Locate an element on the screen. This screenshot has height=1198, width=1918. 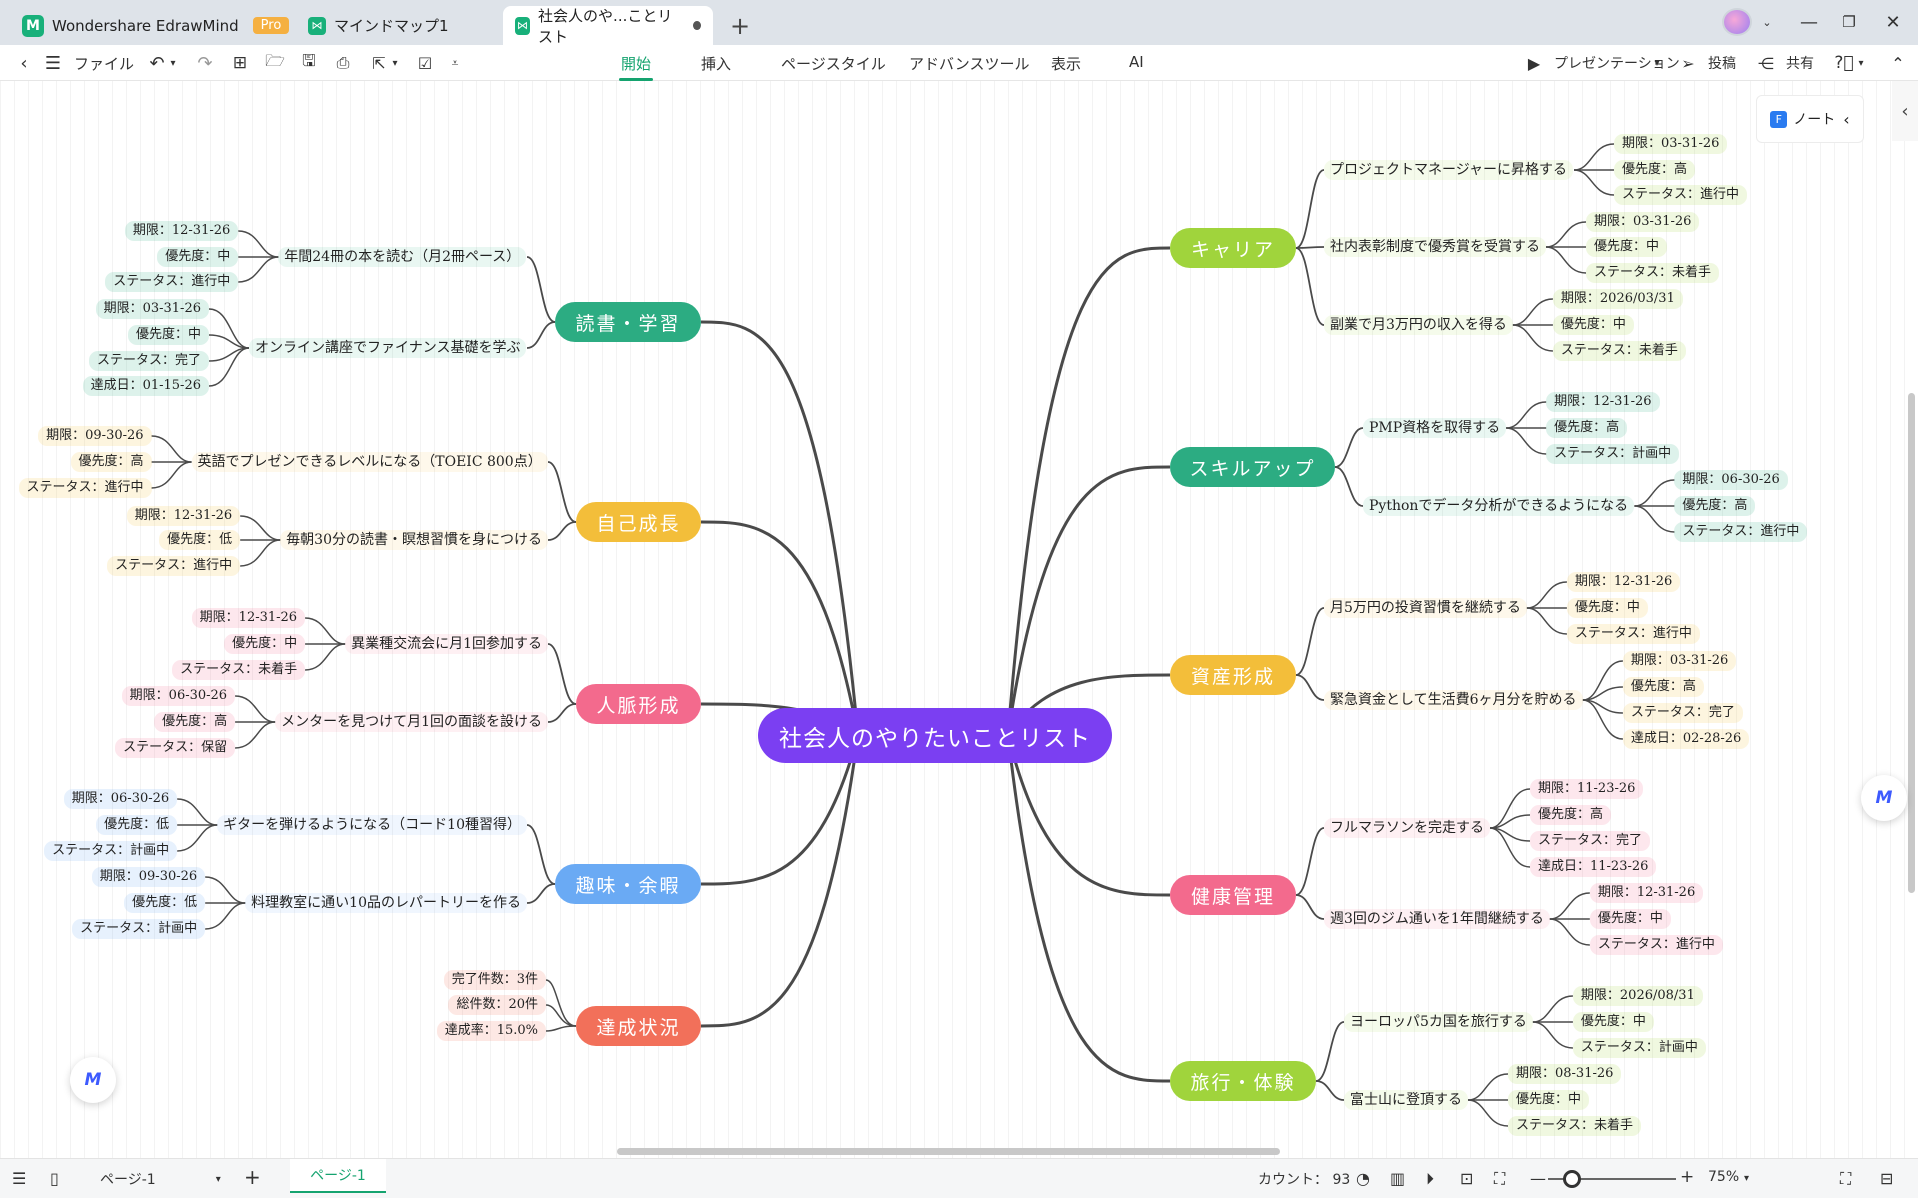
topic-node: 読書・学習 is located at coordinates (628, 322).